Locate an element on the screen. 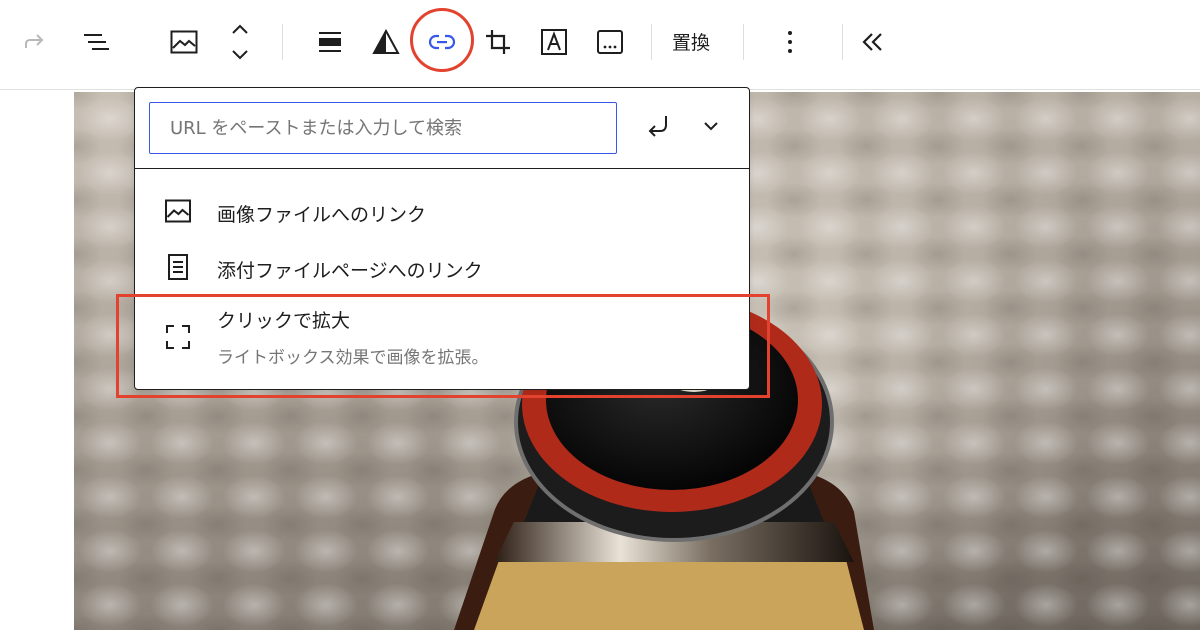  link-icon is located at coordinates (442, 42).